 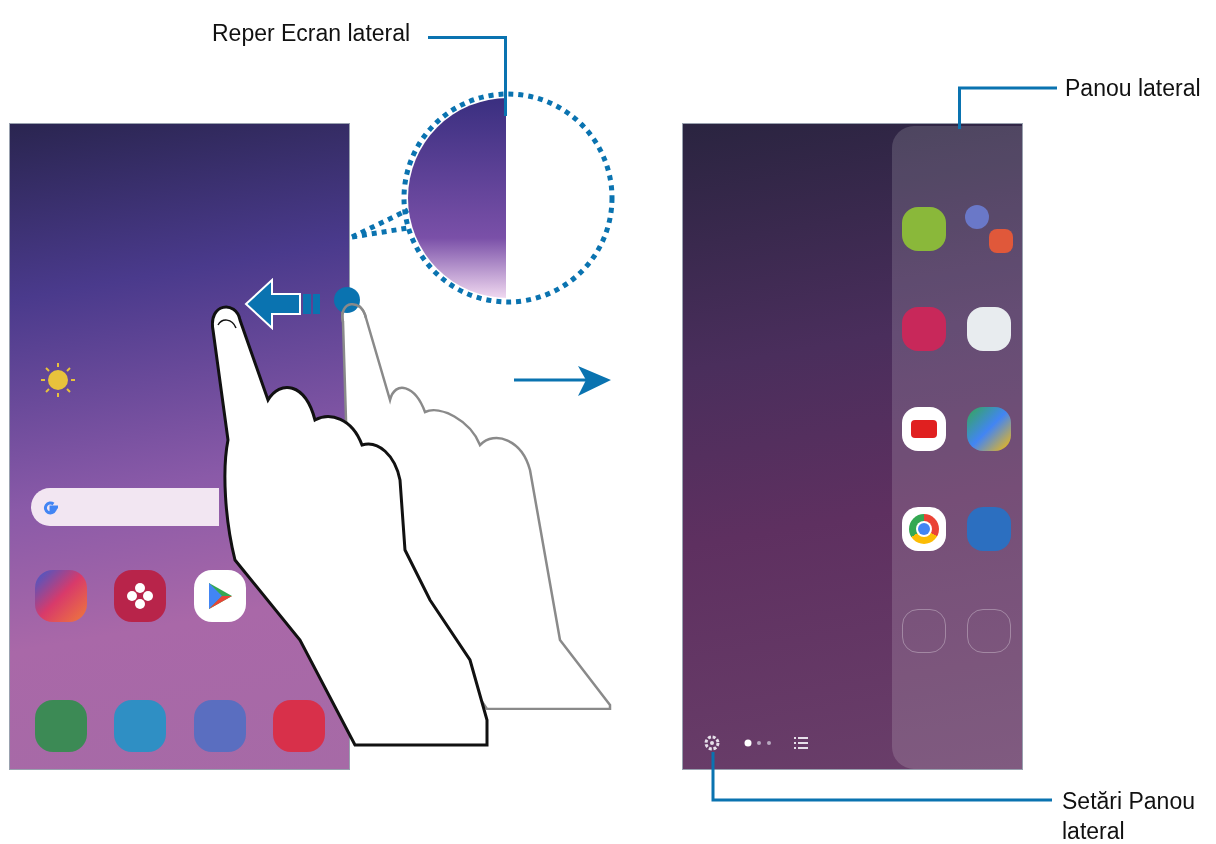 I want to click on search-bar, so click(x=125, y=507).